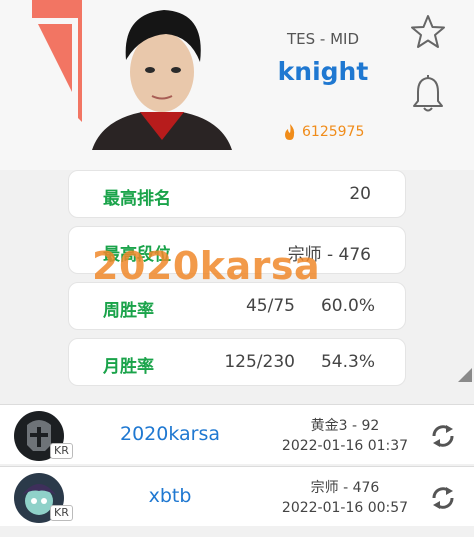  I want to click on account-row: KR xbtb 宗师 - 476 2022-01-16 00:57, so click(237, 496).